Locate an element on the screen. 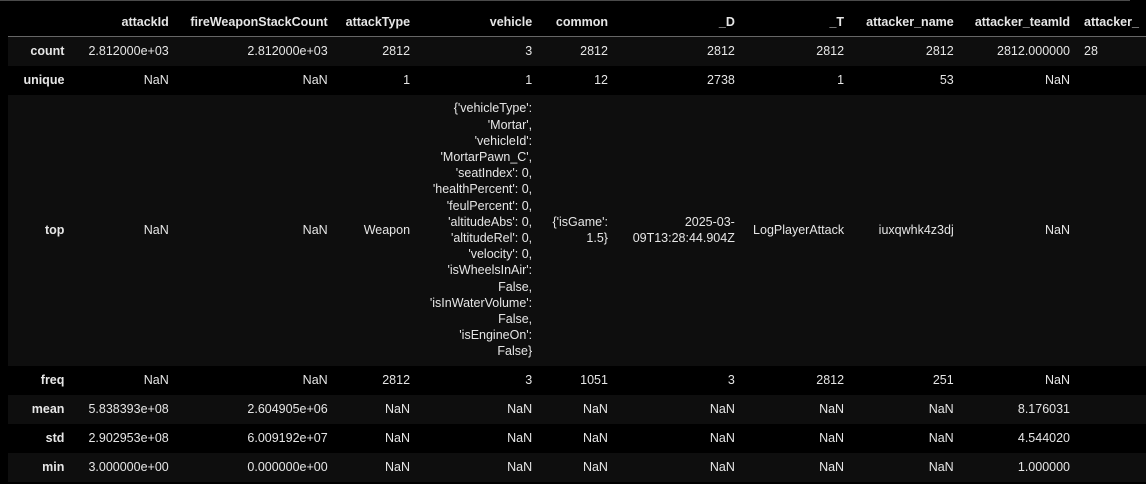 This screenshot has height=484, width=1146. cell: 2.604905e+06 is located at coordinates (287, 409).